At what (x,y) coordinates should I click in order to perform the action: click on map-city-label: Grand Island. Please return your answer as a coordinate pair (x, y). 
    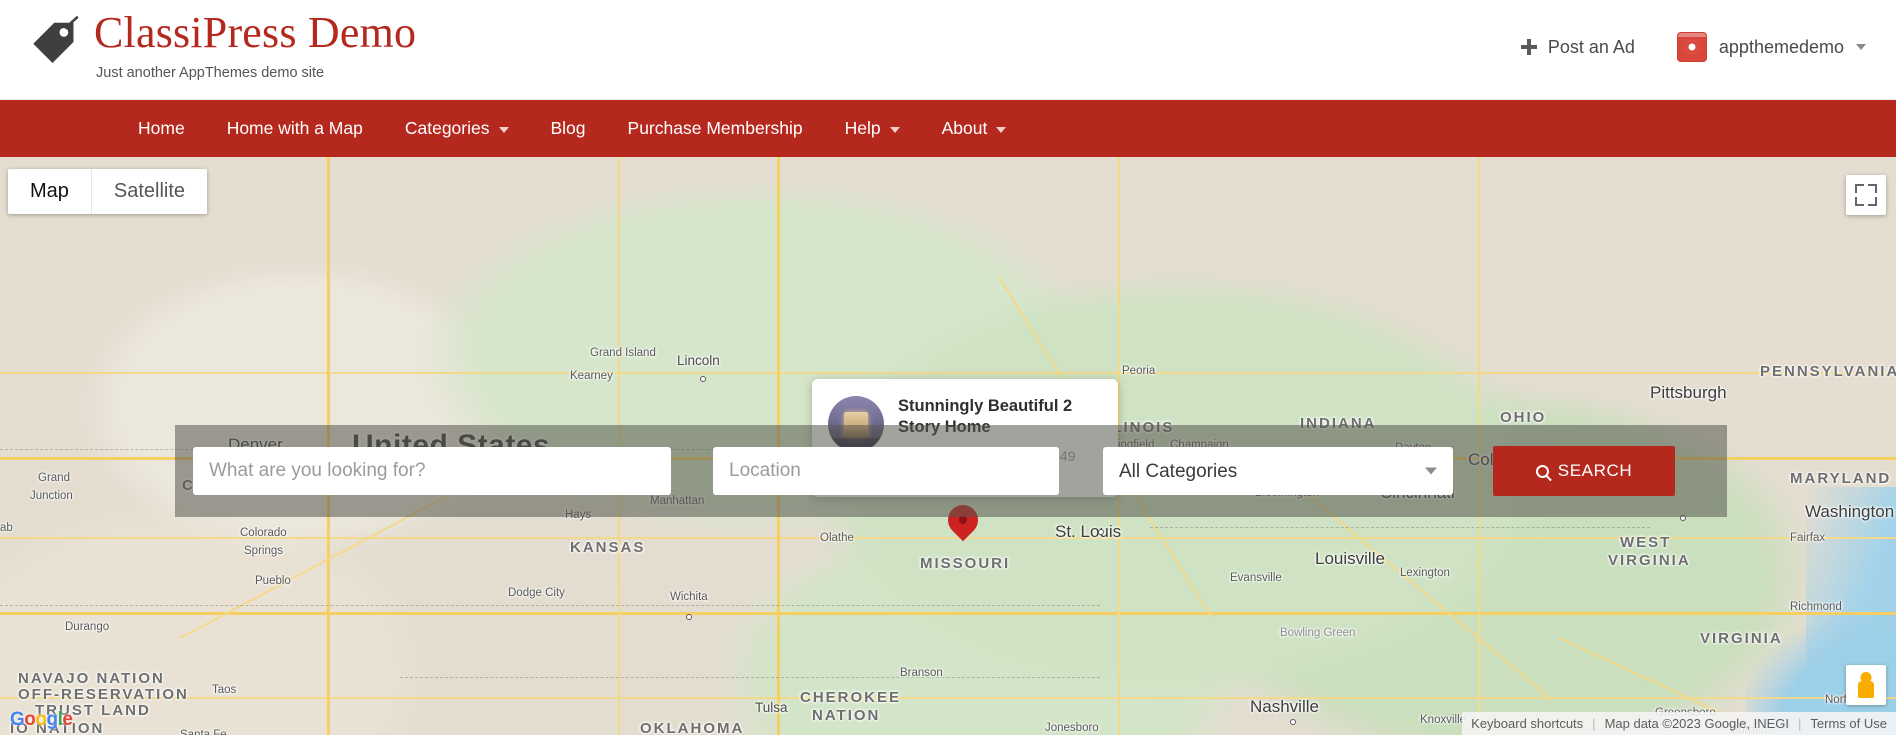
    Looking at the image, I should click on (623, 353).